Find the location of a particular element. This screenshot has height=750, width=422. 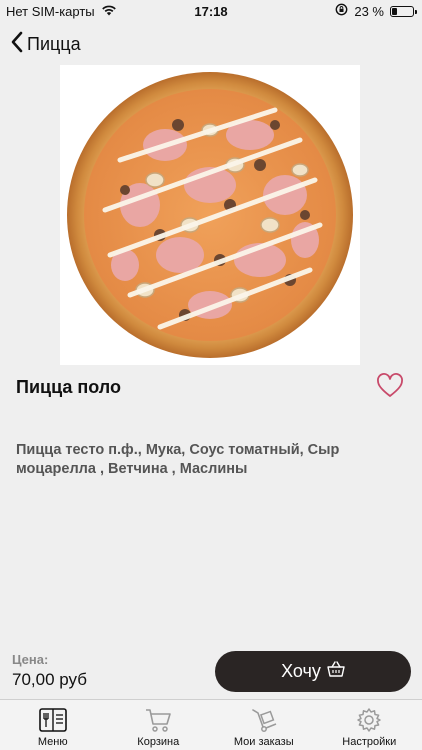

tab-orders: Мои заказы is located at coordinates (264, 725).